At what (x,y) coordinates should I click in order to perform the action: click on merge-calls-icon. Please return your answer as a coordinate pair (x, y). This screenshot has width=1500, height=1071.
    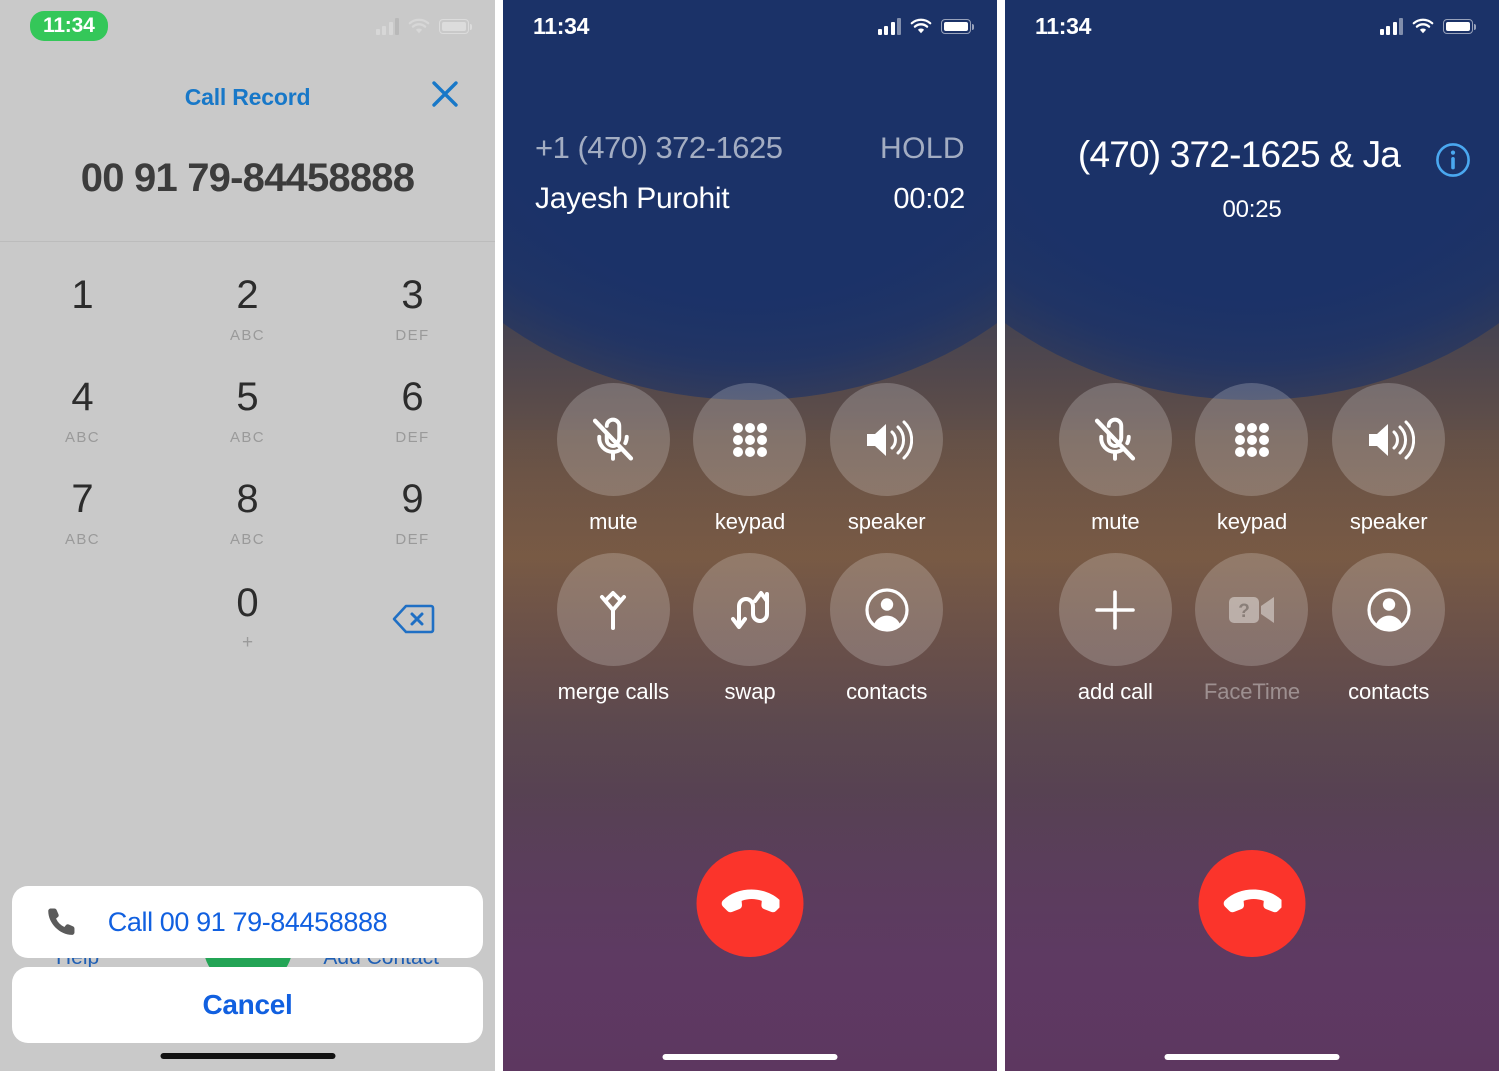
    Looking at the image, I should click on (613, 609).